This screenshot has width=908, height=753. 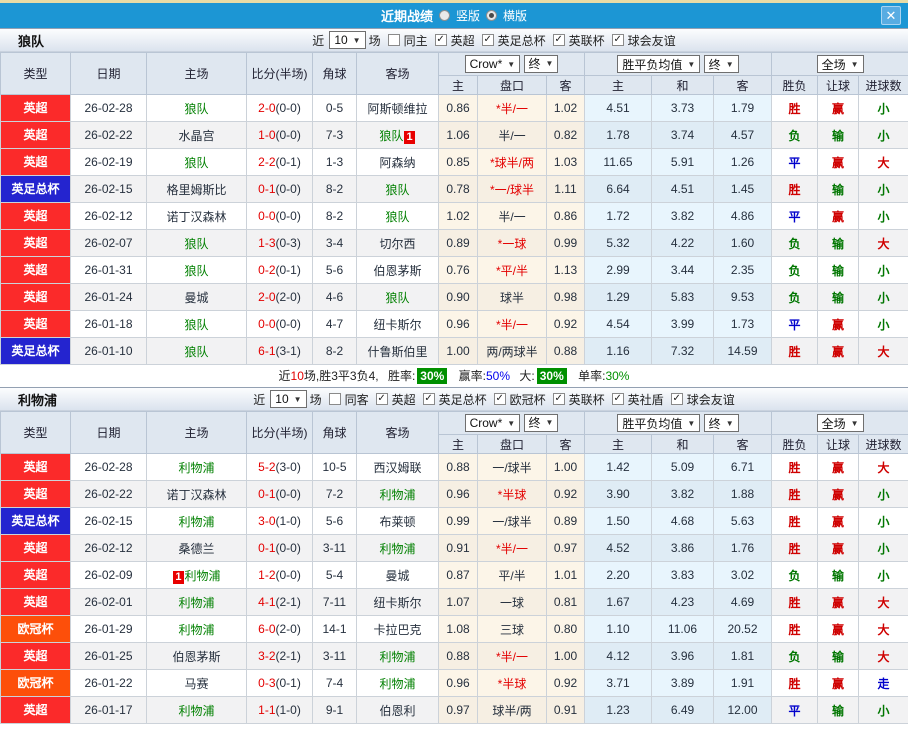 I want to click on full-time-score: 0-2, so click(x=267, y=270).